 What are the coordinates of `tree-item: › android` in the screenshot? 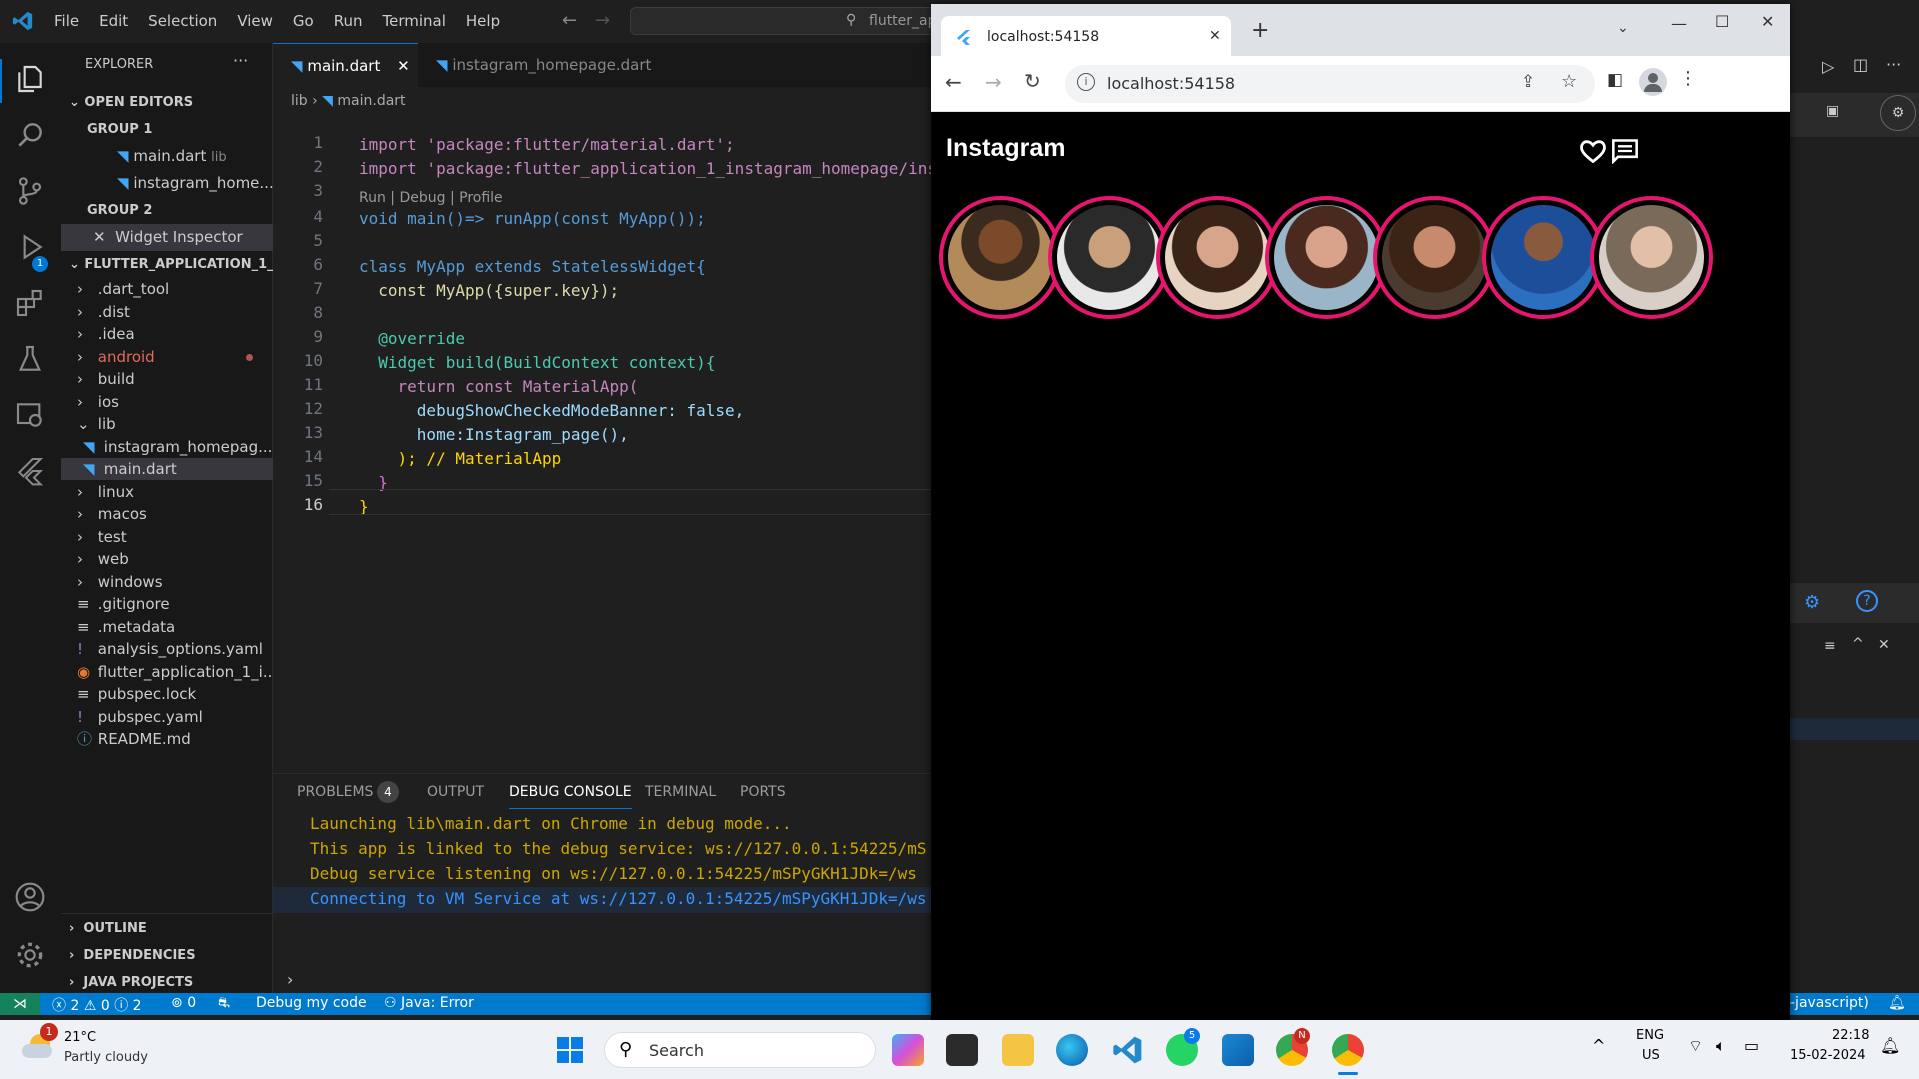 It's located at (167, 357).